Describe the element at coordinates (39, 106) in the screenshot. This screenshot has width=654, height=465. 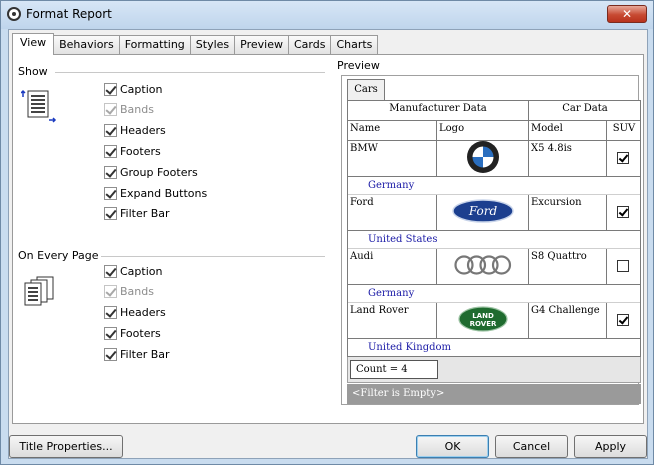
I see `report-layout-icon` at that location.